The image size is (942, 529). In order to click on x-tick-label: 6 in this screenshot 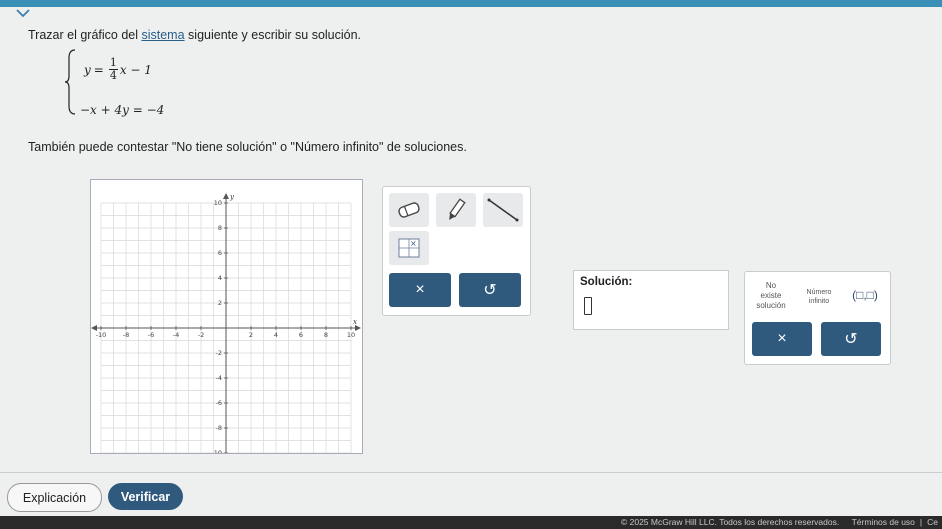, I will do `click(301, 335)`.